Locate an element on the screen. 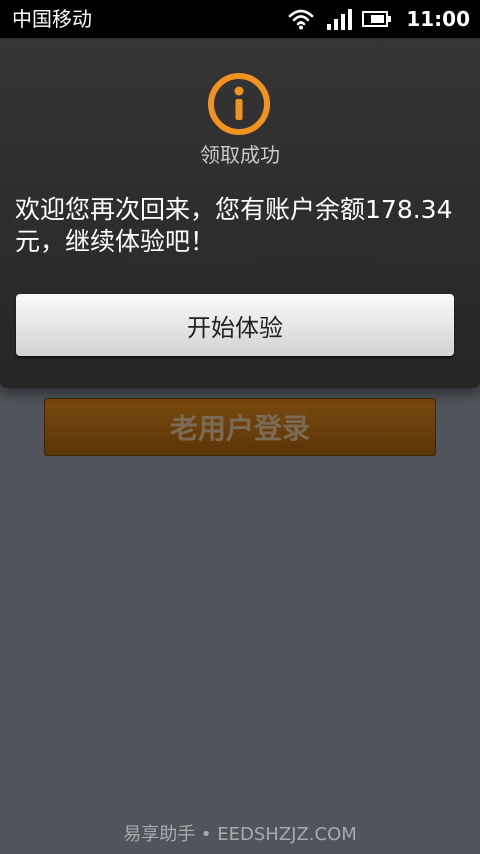  status-icons: 11:00 is located at coordinates (379, 19).